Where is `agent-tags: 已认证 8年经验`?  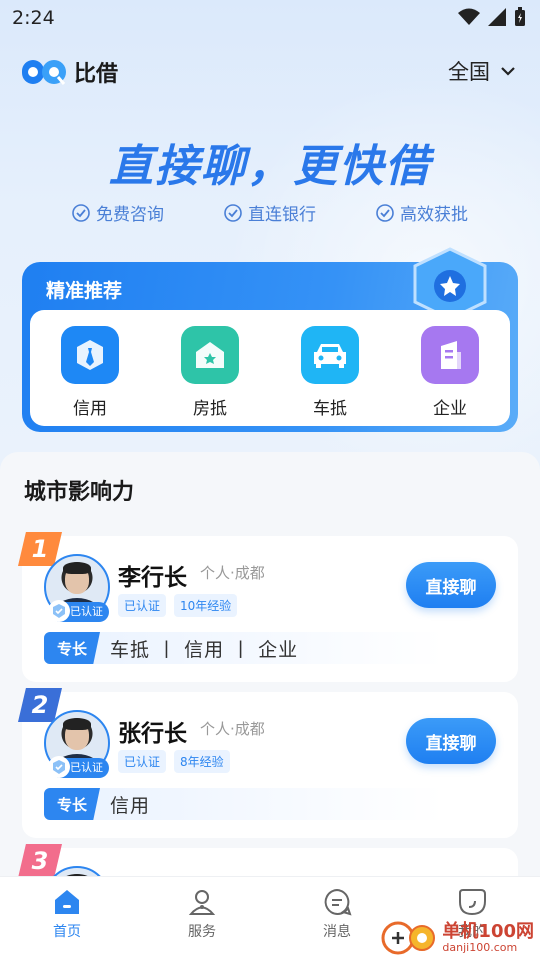
agent-tags: 已认证 8年经验 is located at coordinates (174, 761).